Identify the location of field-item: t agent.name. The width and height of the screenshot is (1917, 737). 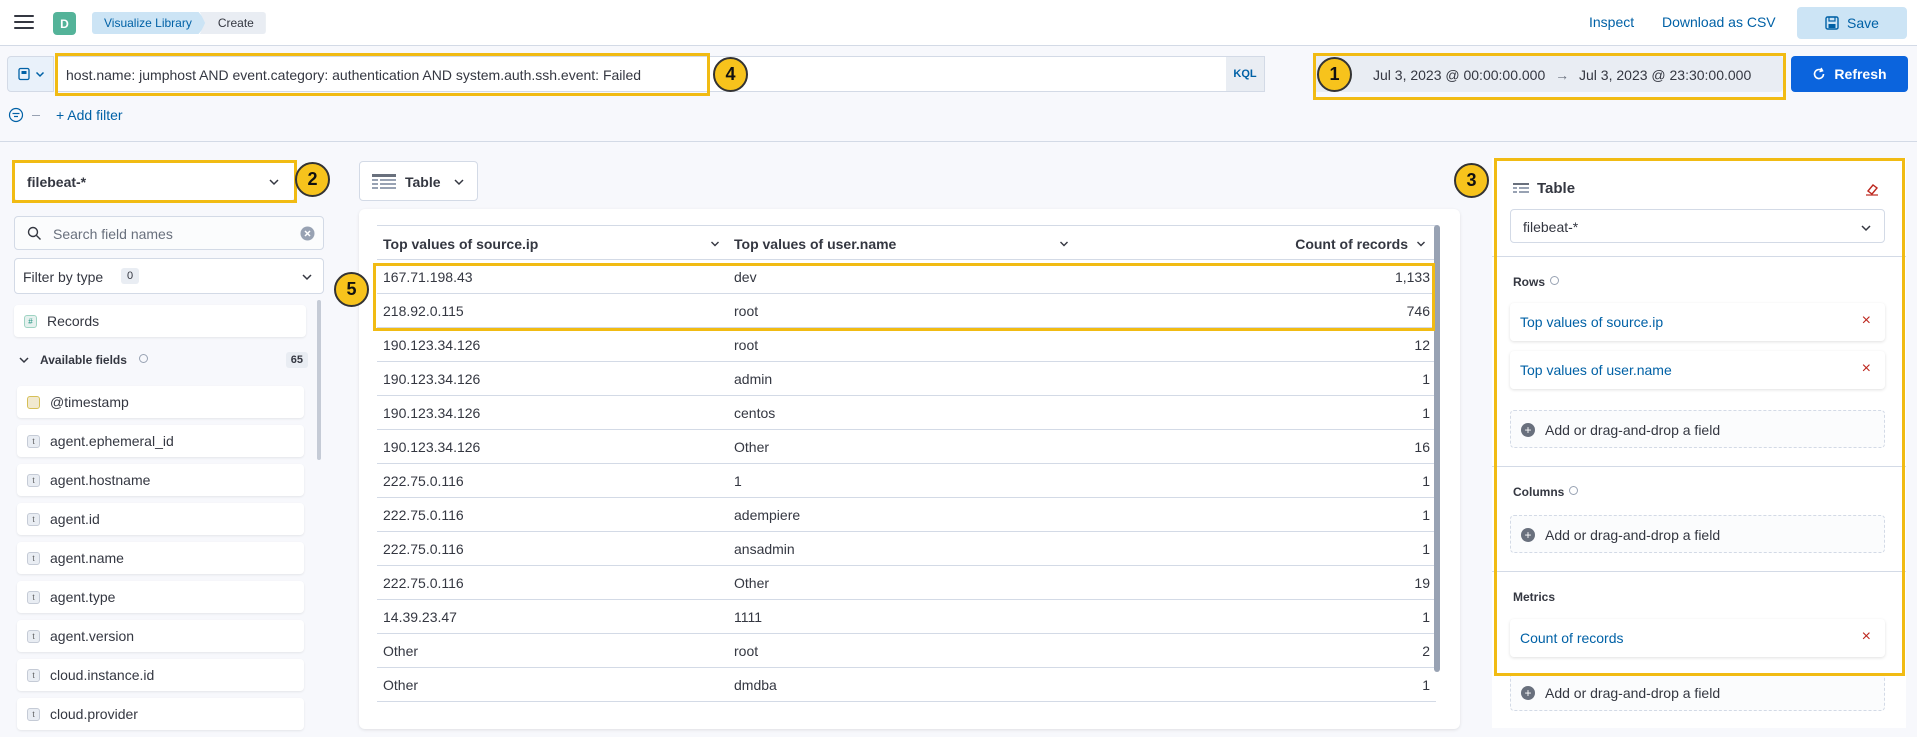
(160, 558).